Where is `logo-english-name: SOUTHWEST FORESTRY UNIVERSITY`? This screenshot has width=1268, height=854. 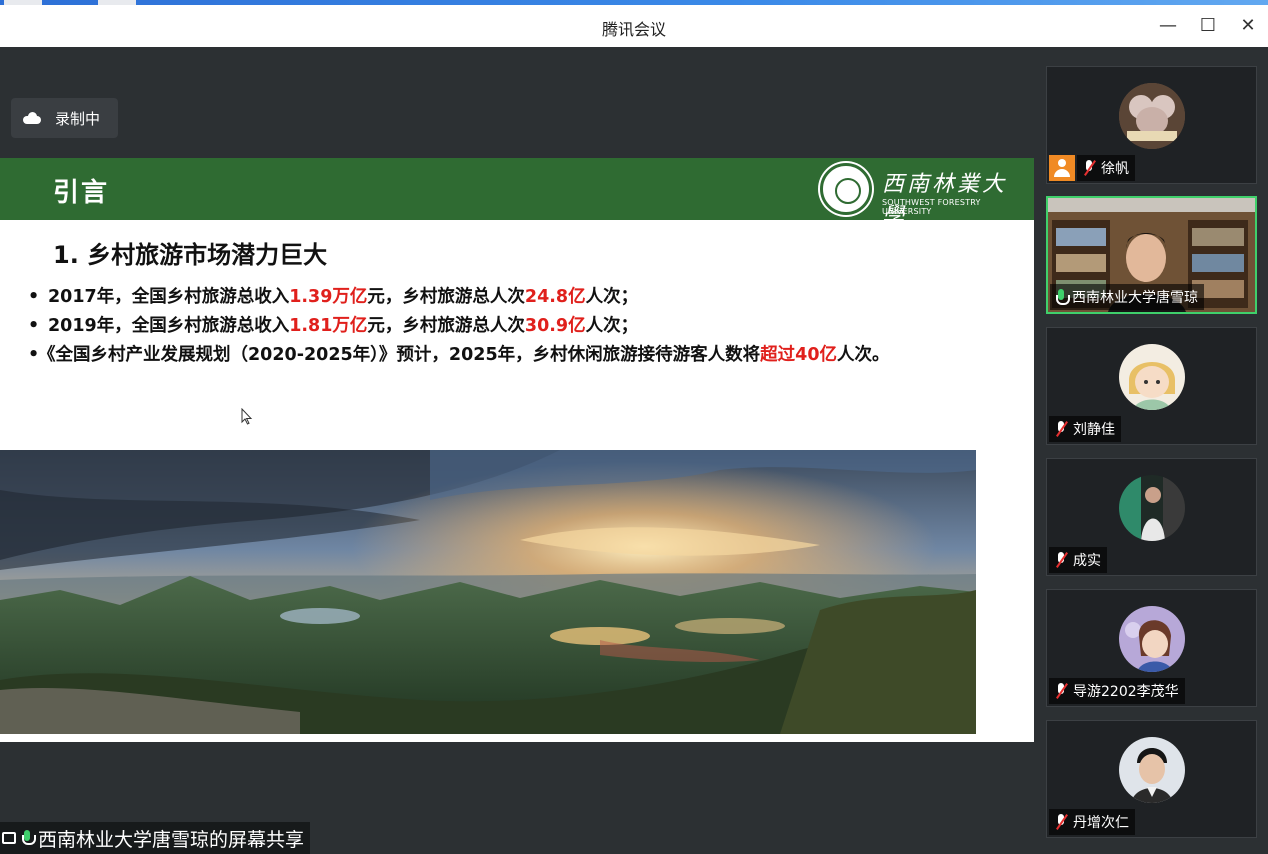
logo-english-name: SOUTHWEST FORESTRY UNIVERSITY is located at coordinates (931, 207).